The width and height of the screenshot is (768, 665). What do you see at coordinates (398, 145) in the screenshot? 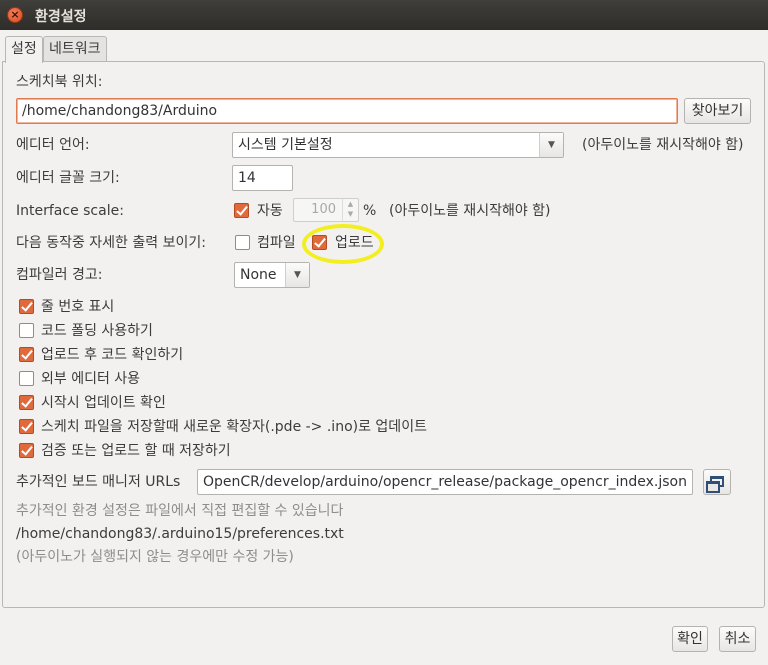
I see `editor-language-select: 시스템 기본설정 ▼` at bounding box center [398, 145].